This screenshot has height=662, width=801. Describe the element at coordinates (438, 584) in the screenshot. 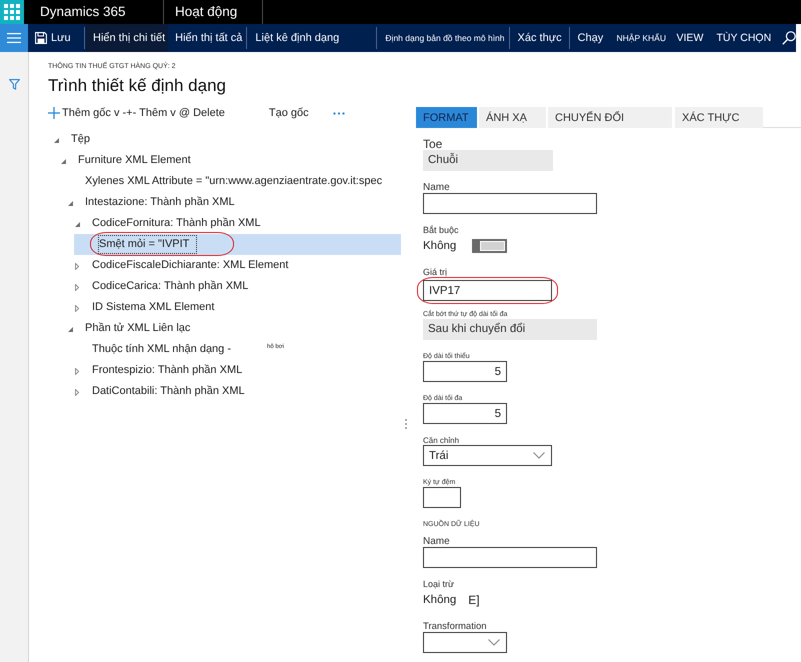

I see `field-label: Loại trừ` at that location.